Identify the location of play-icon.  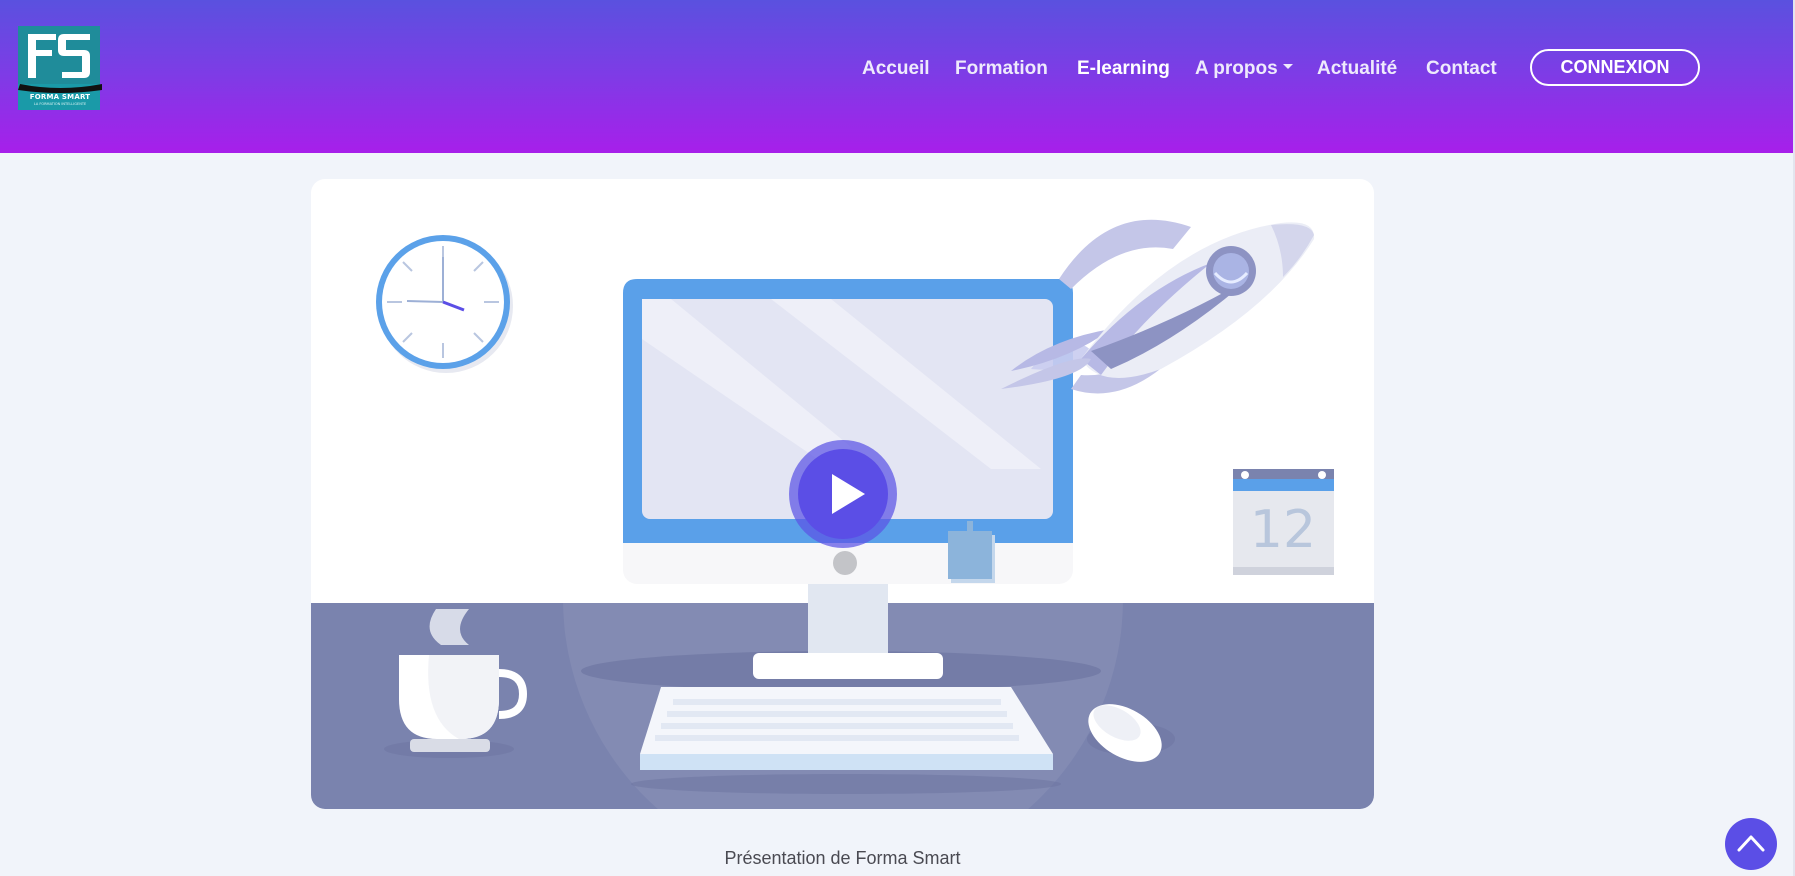
(848, 494).